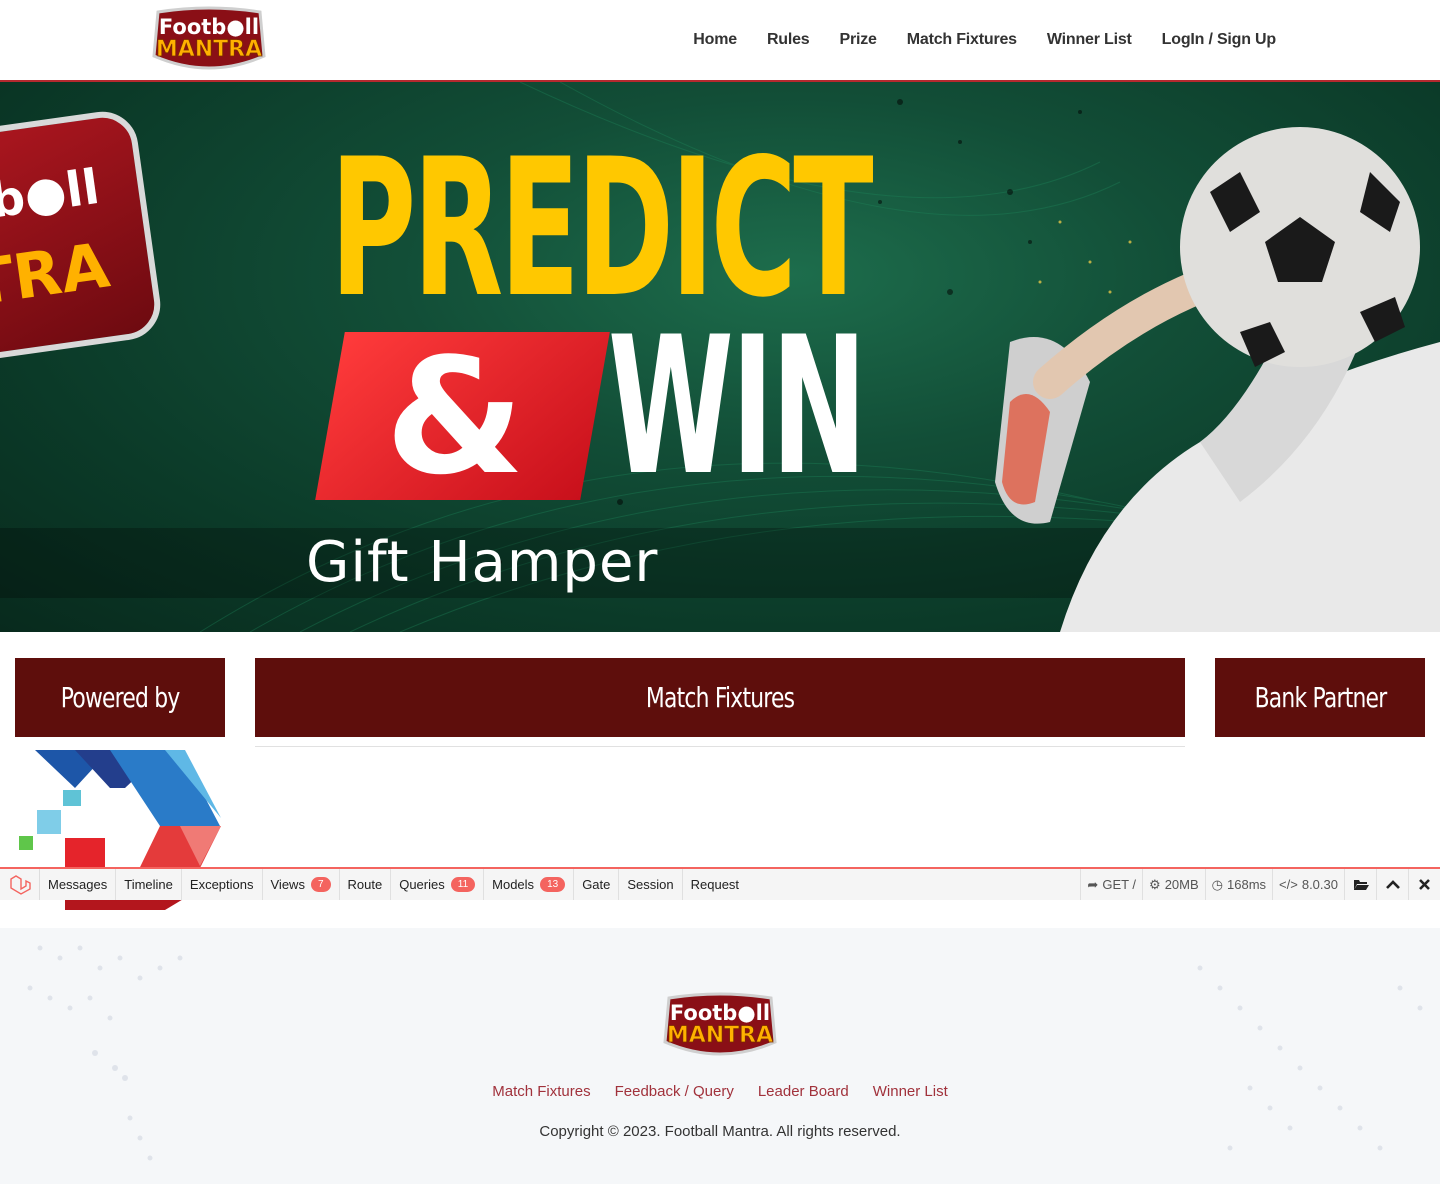 The image size is (1440, 1184). I want to click on debug-tab-views: Views 7, so click(301, 884).